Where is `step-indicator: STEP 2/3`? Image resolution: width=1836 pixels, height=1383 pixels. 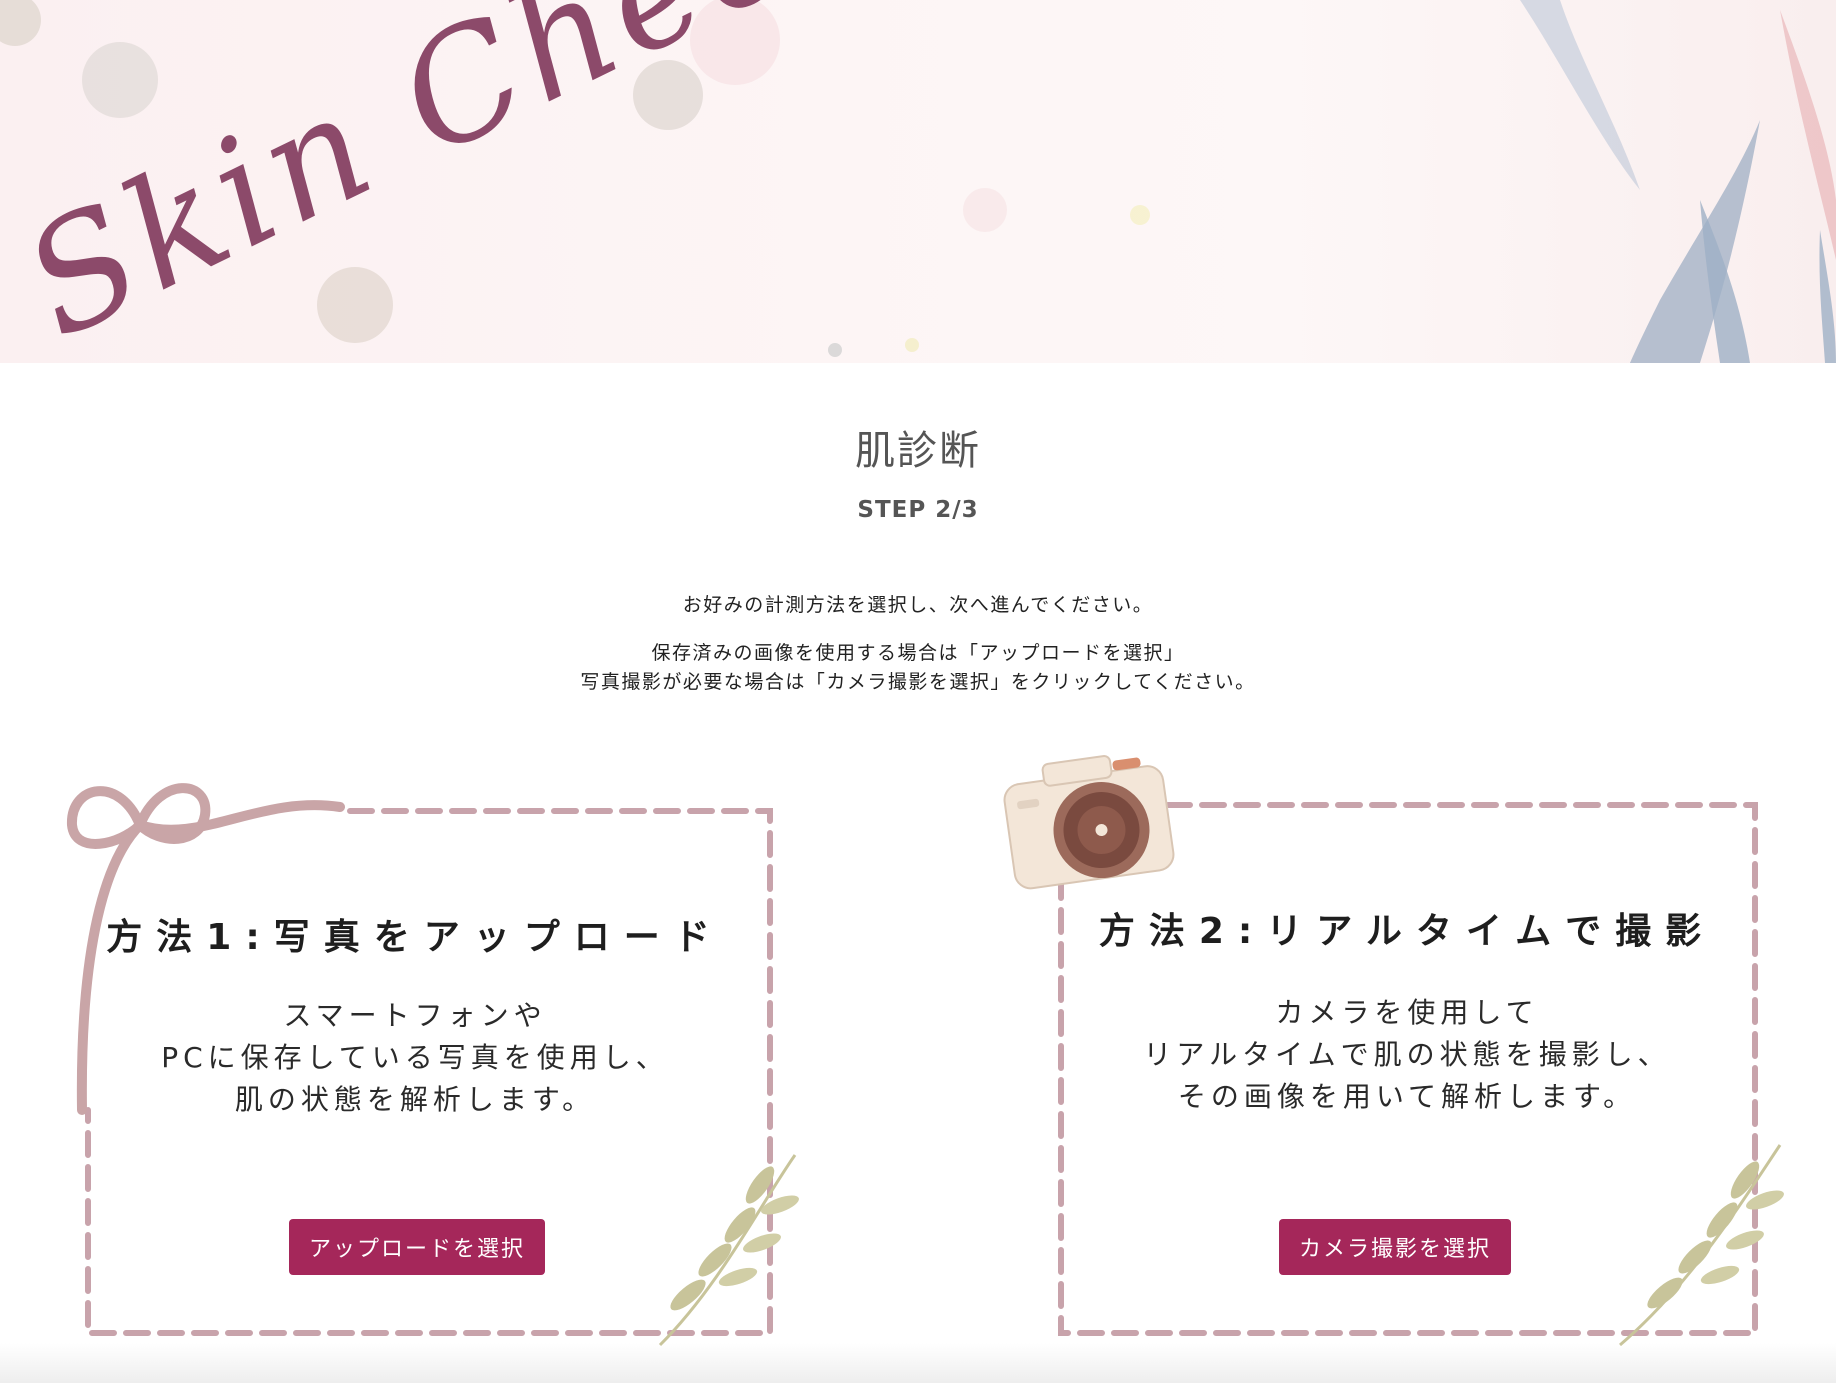
step-indicator: STEP 2/3 is located at coordinates (918, 510).